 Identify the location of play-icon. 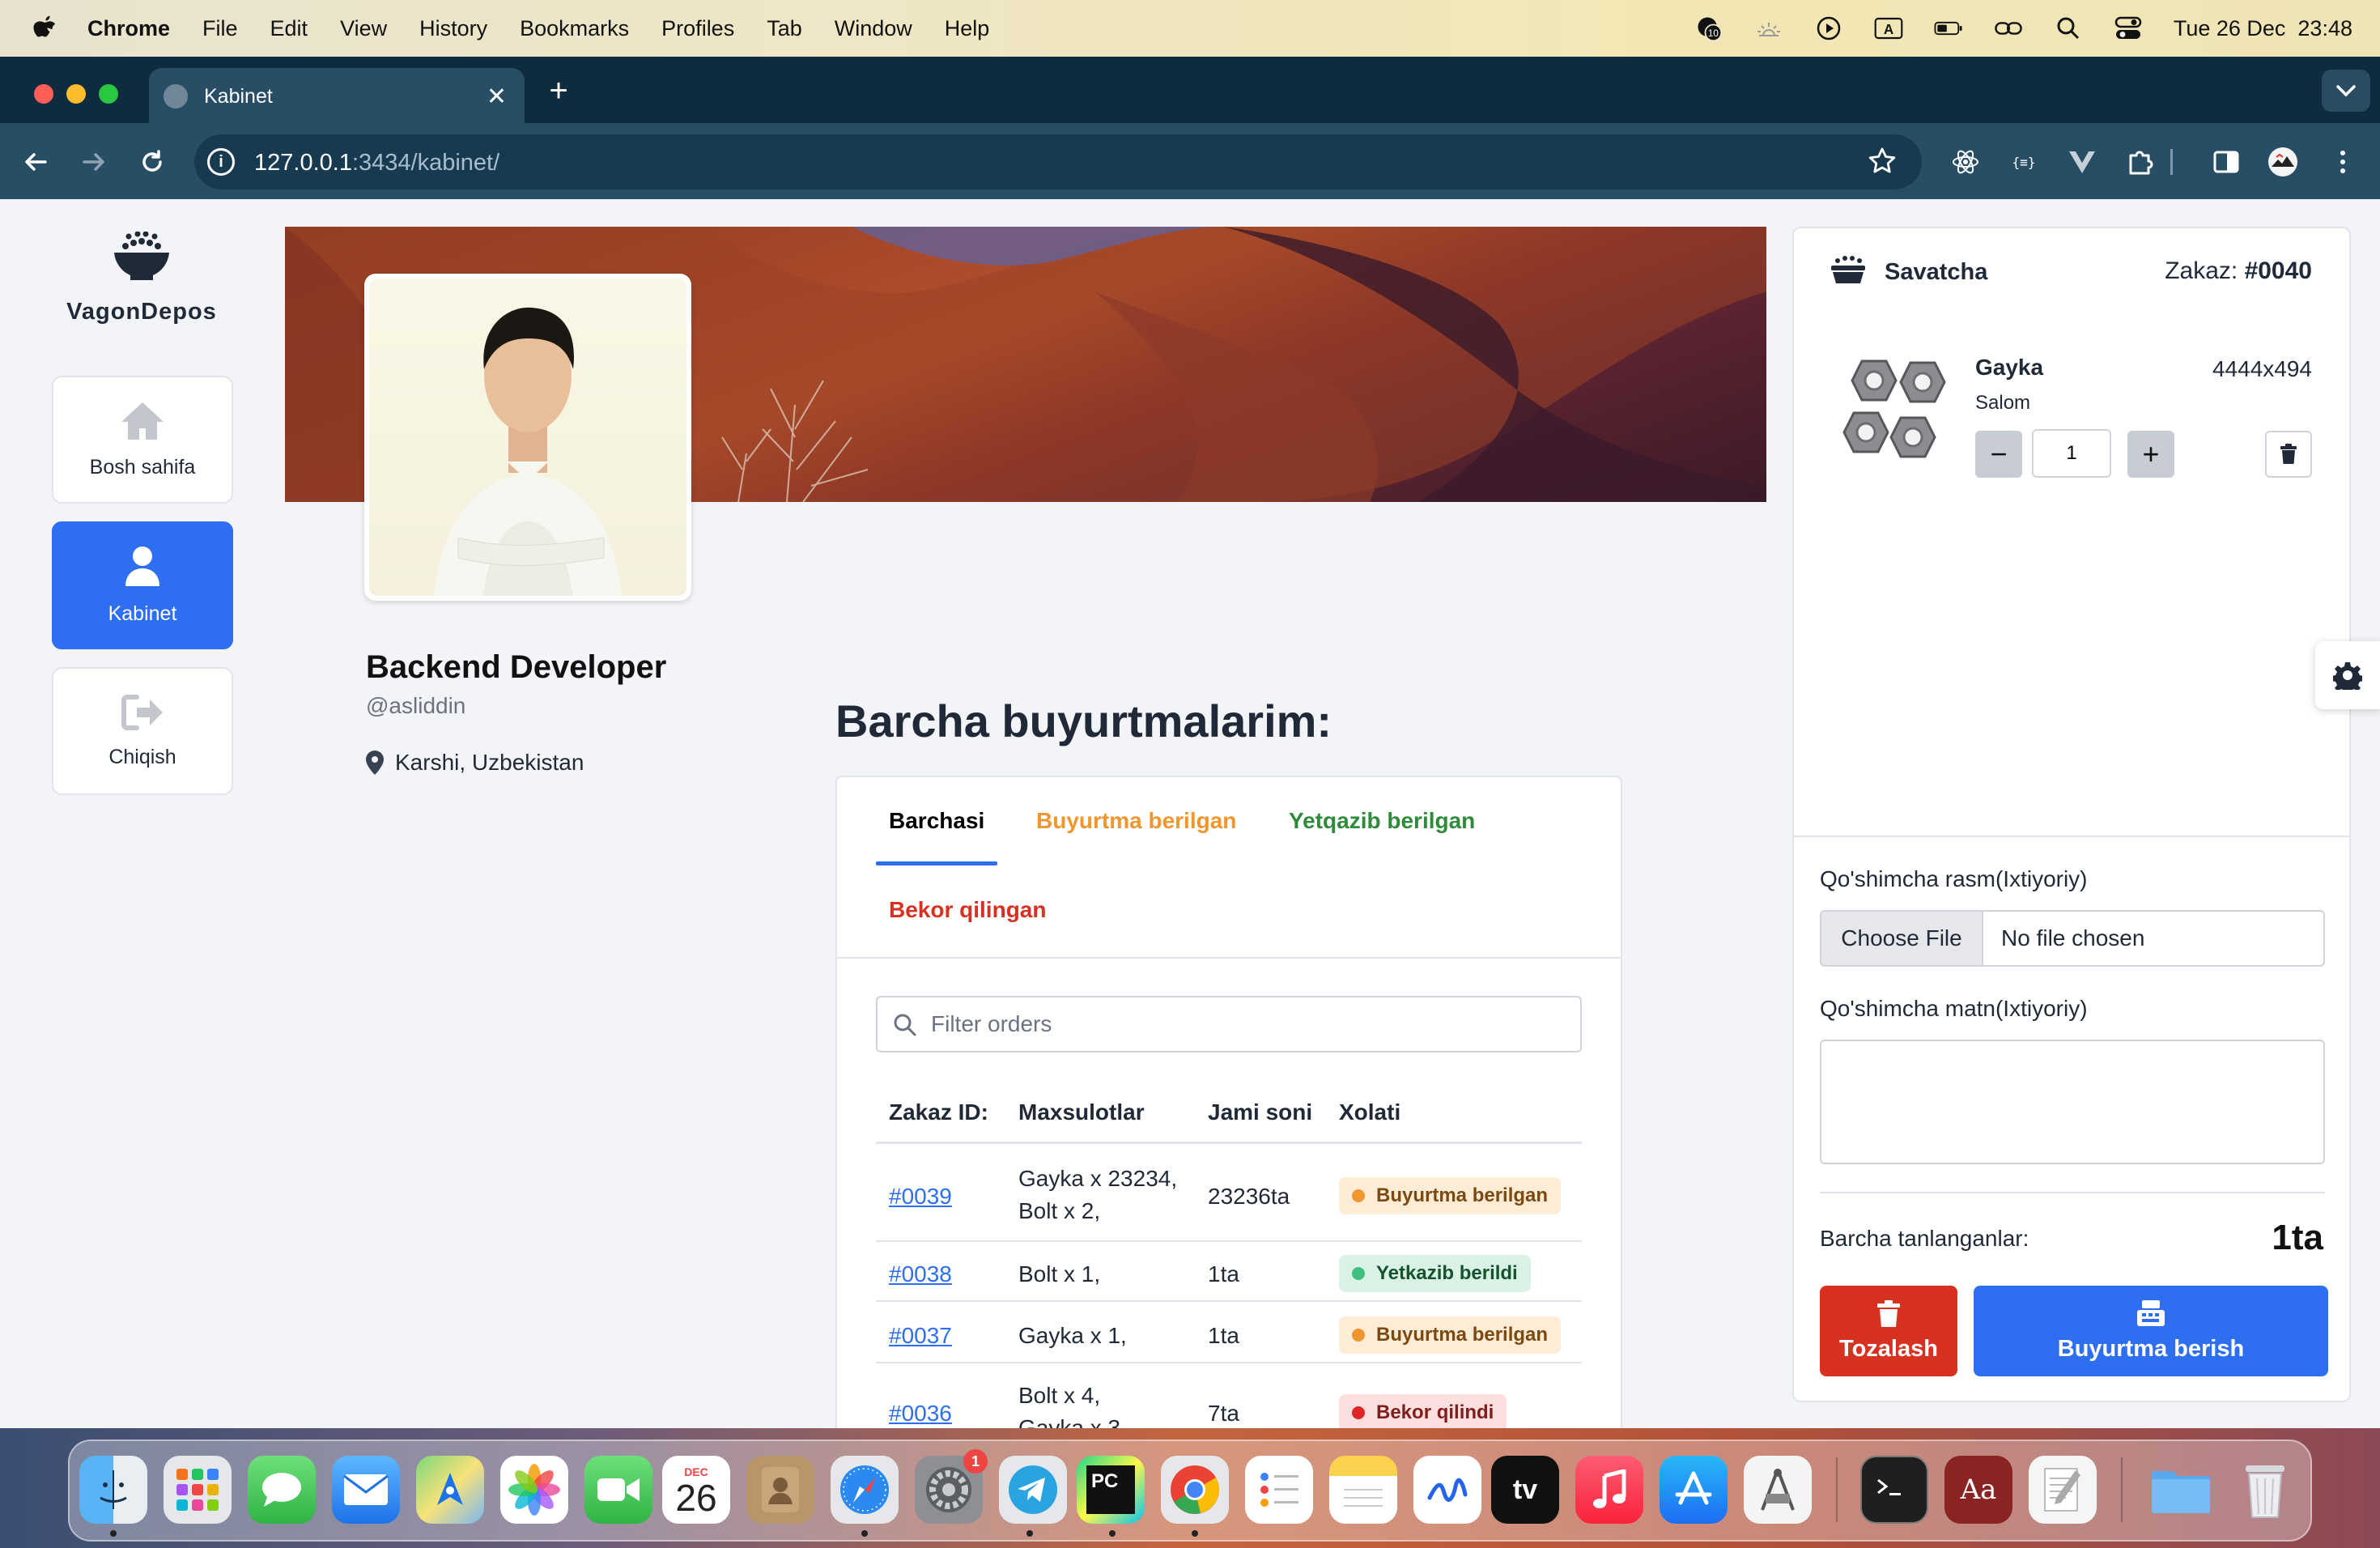
(1829, 29).